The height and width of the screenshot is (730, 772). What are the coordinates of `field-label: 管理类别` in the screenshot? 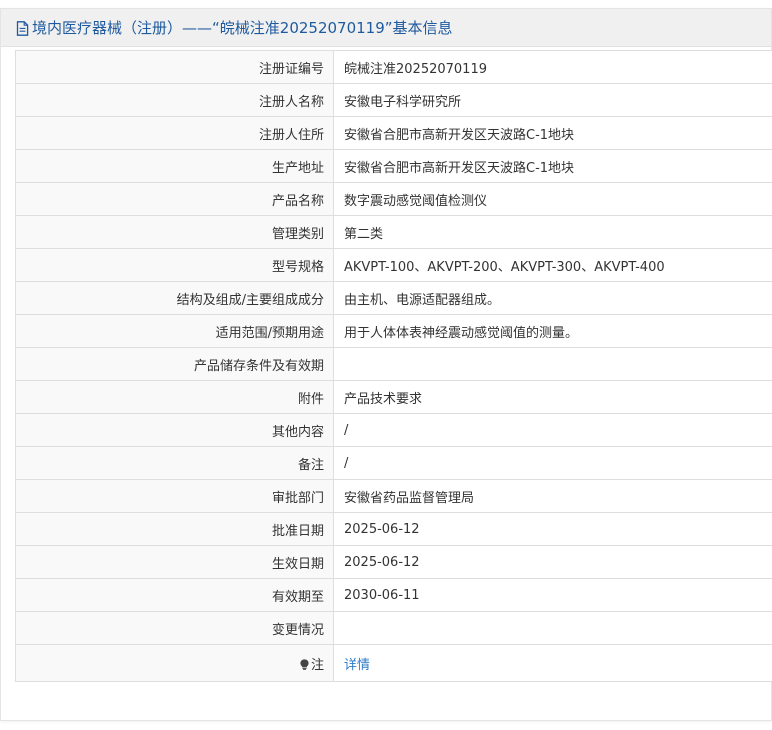 It's located at (174, 232).